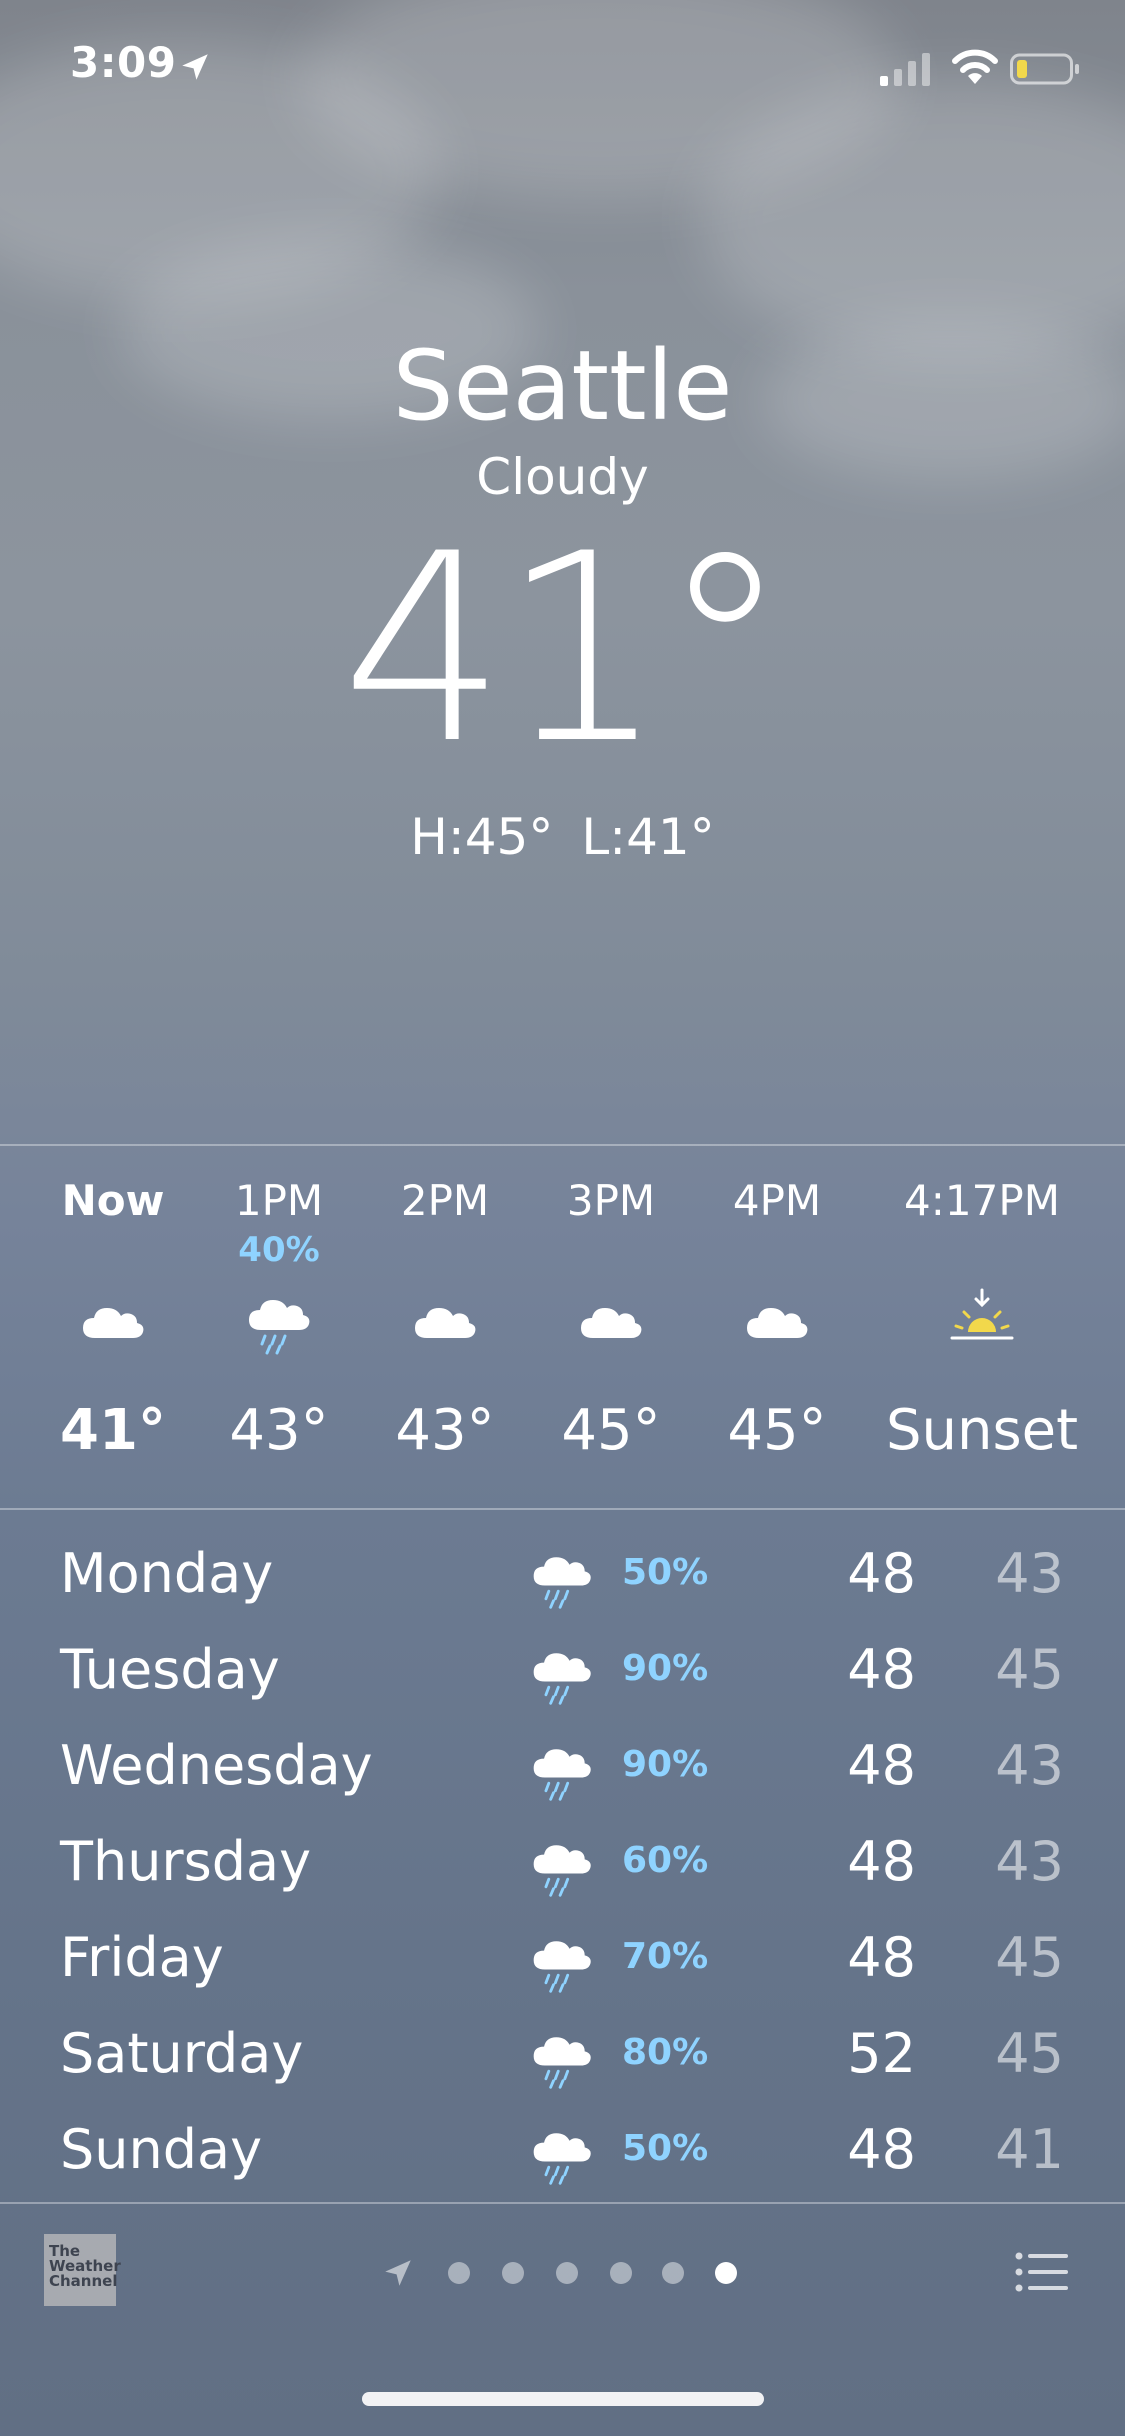  Describe the element at coordinates (975, 66) in the screenshot. I see `wifi-icon` at that location.